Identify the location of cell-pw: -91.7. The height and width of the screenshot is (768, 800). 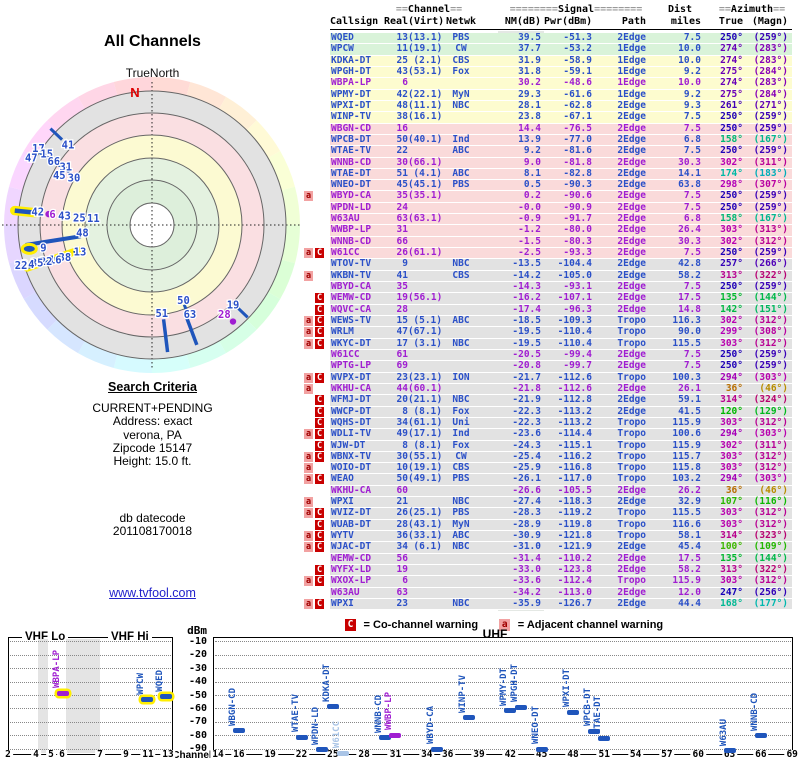
(577, 219).